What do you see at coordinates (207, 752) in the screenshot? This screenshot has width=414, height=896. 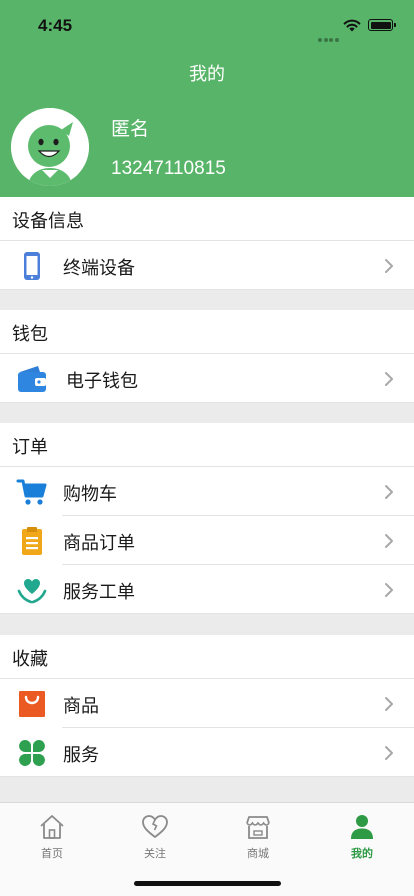 I see `list-item-favorite-services: 服务` at bounding box center [207, 752].